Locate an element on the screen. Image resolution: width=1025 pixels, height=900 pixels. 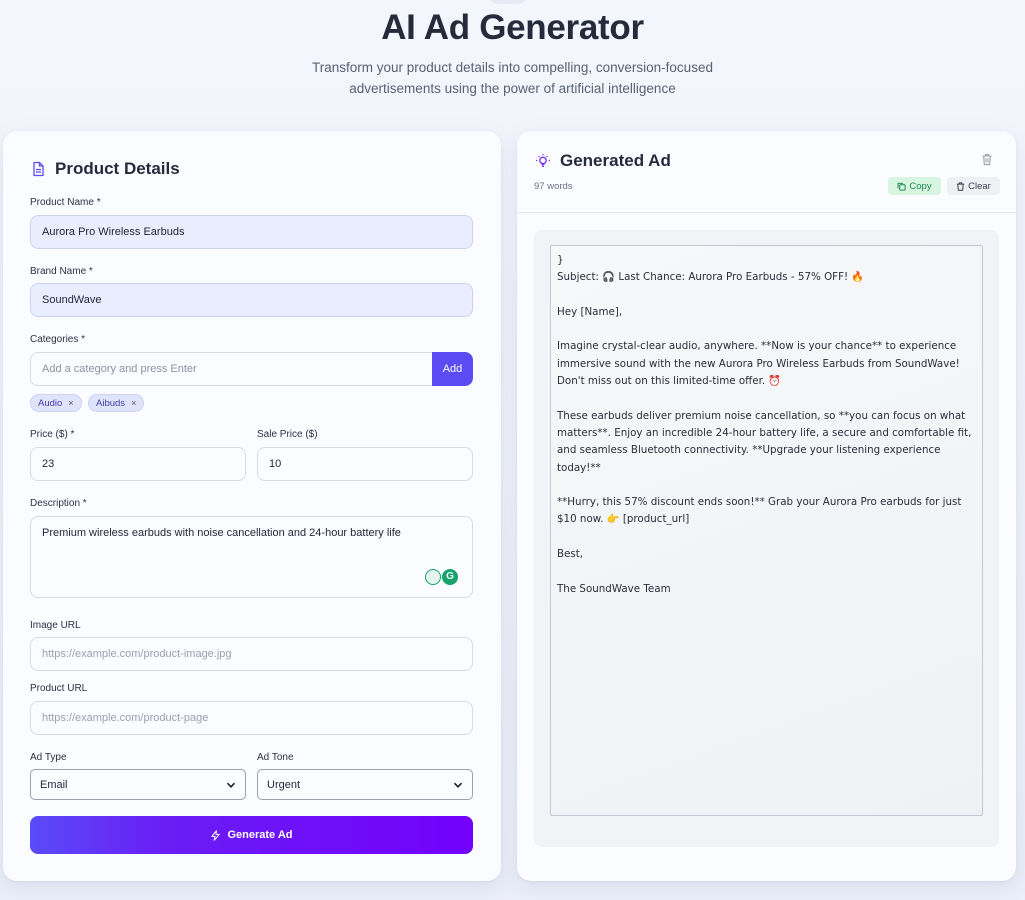
ad-tone-select: Urgent is located at coordinates (365, 784).